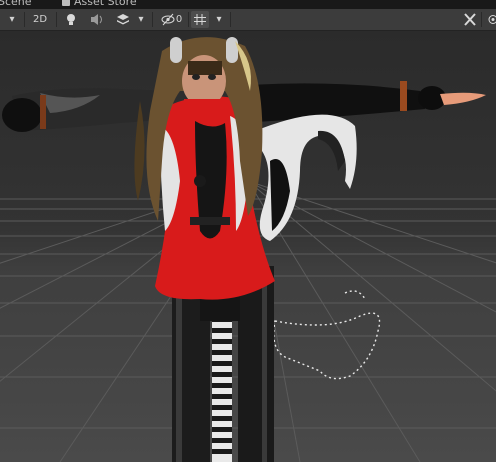  I want to click on shading-mode-dropdown: ▾, so click(12, 19).